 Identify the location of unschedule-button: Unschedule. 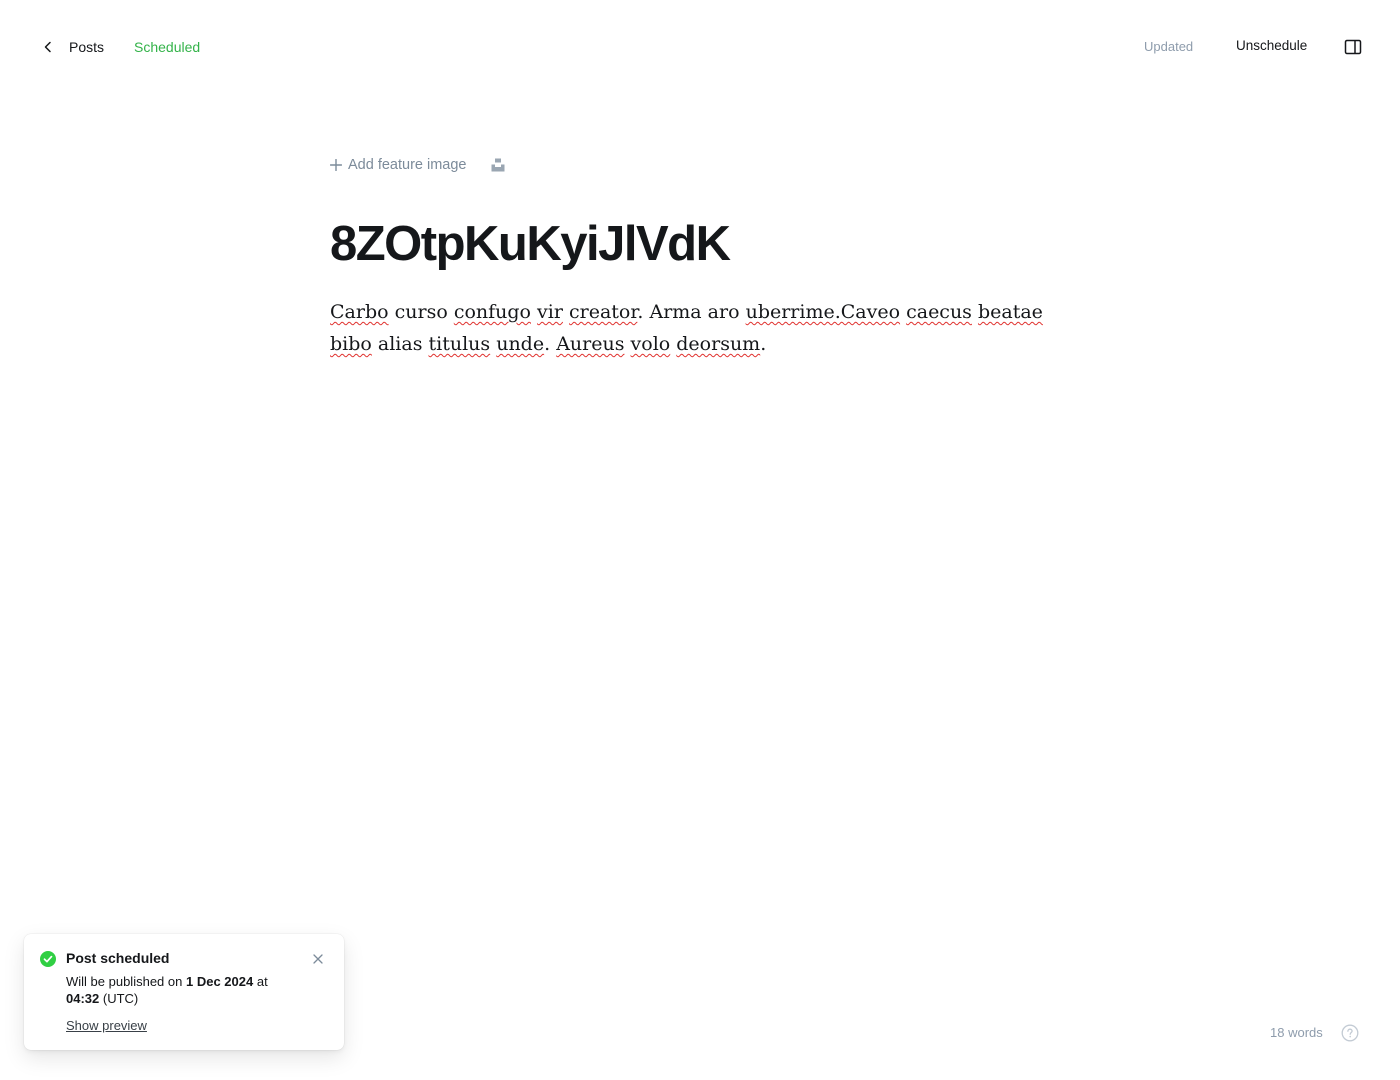
(1271, 45).